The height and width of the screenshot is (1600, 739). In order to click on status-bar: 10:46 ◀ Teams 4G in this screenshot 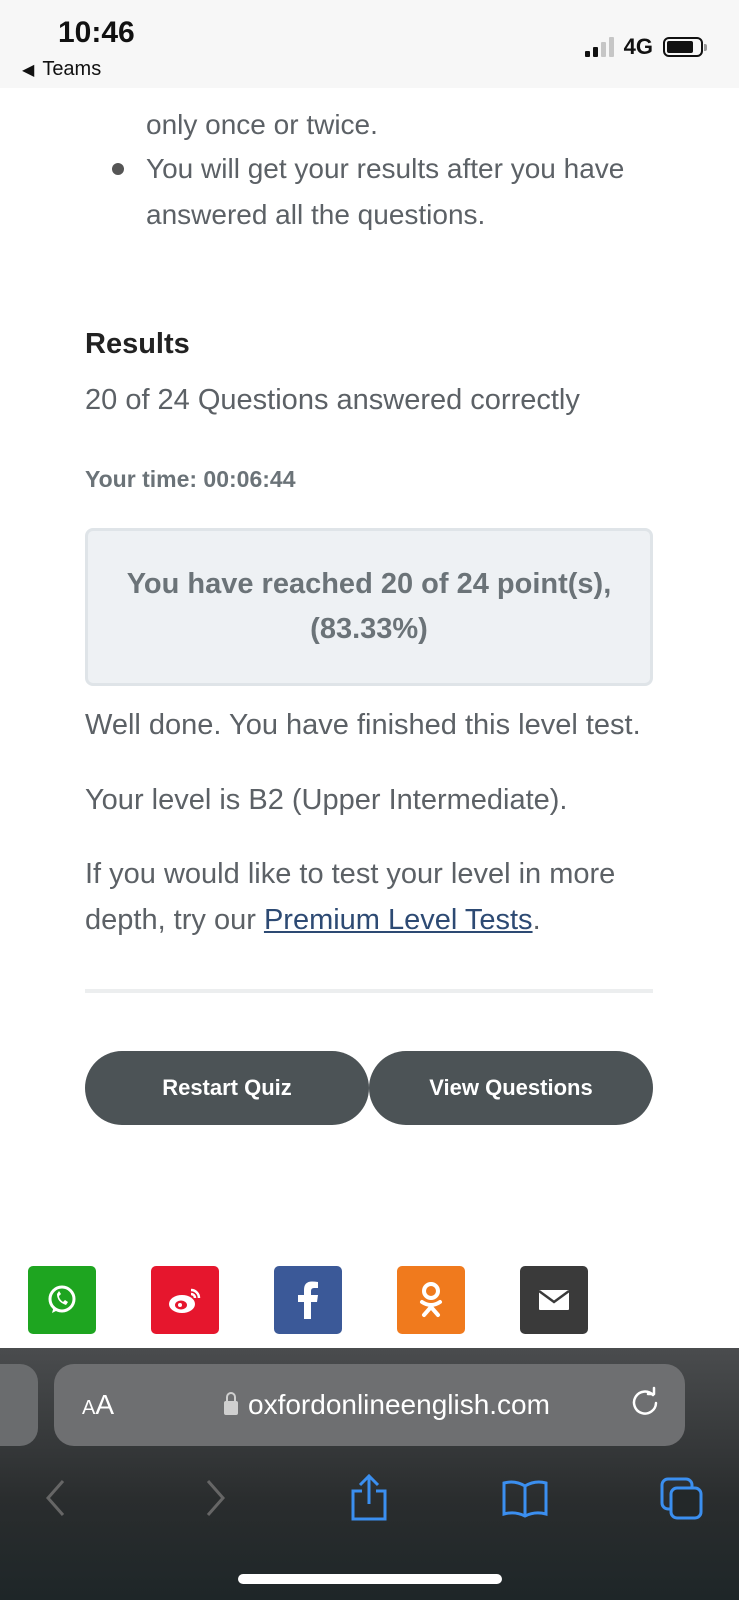, I will do `click(369, 44)`.